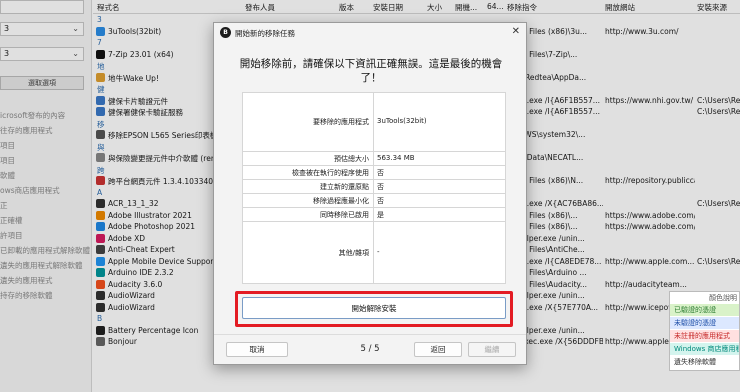 Image resolution: width=740 pixels, height=392 pixels. I want to click on summary-label: 要移除的應用程式, so click(341, 122).